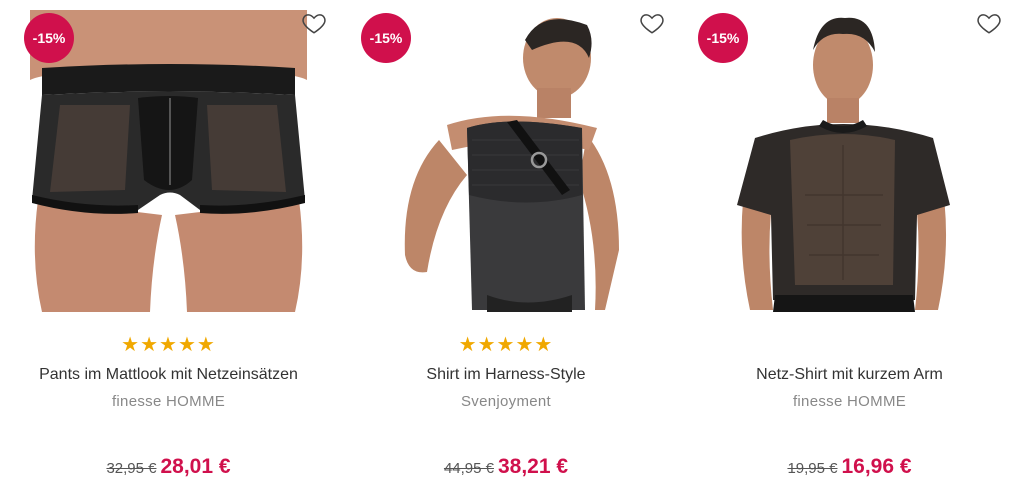  What do you see at coordinates (468, 468) in the screenshot?
I see `old-price: 44,95 €` at bounding box center [468, 468].